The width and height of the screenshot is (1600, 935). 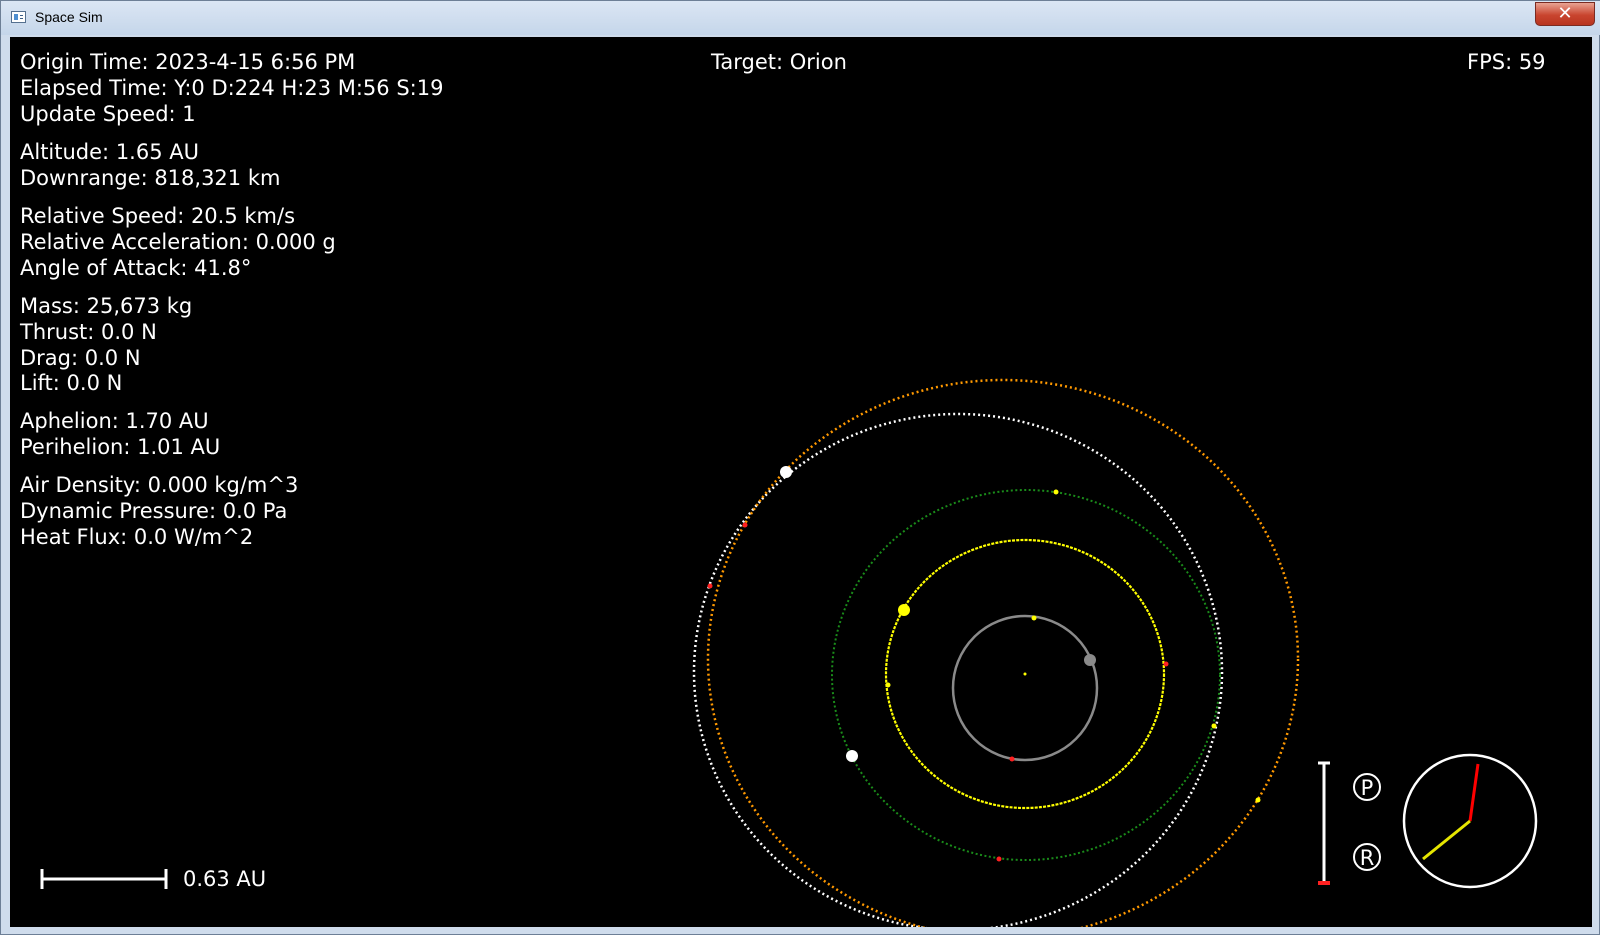 What do you see at coordinates (1367, 788) in the screenshot?
I see `prograde-label: P` at bounding box center [1367, 788].